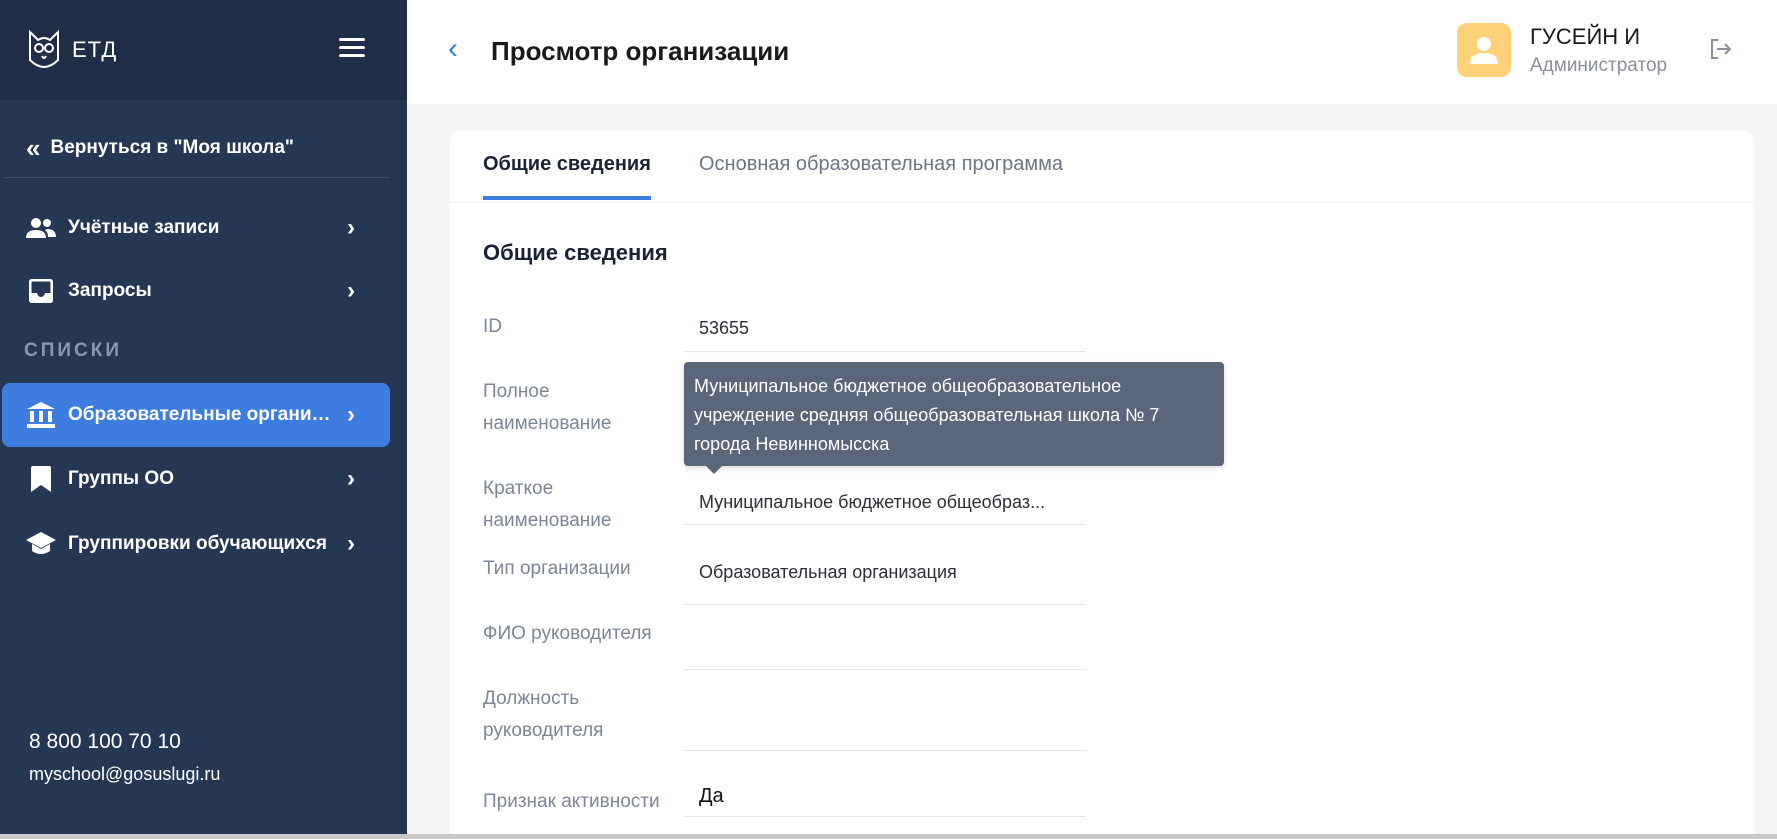 This screenshot has width=1777, height=839. What do you see at coordinates (95, 49) in the screenshot?
I see `logo-text: ЕТД` at bounding box center [95, 49].